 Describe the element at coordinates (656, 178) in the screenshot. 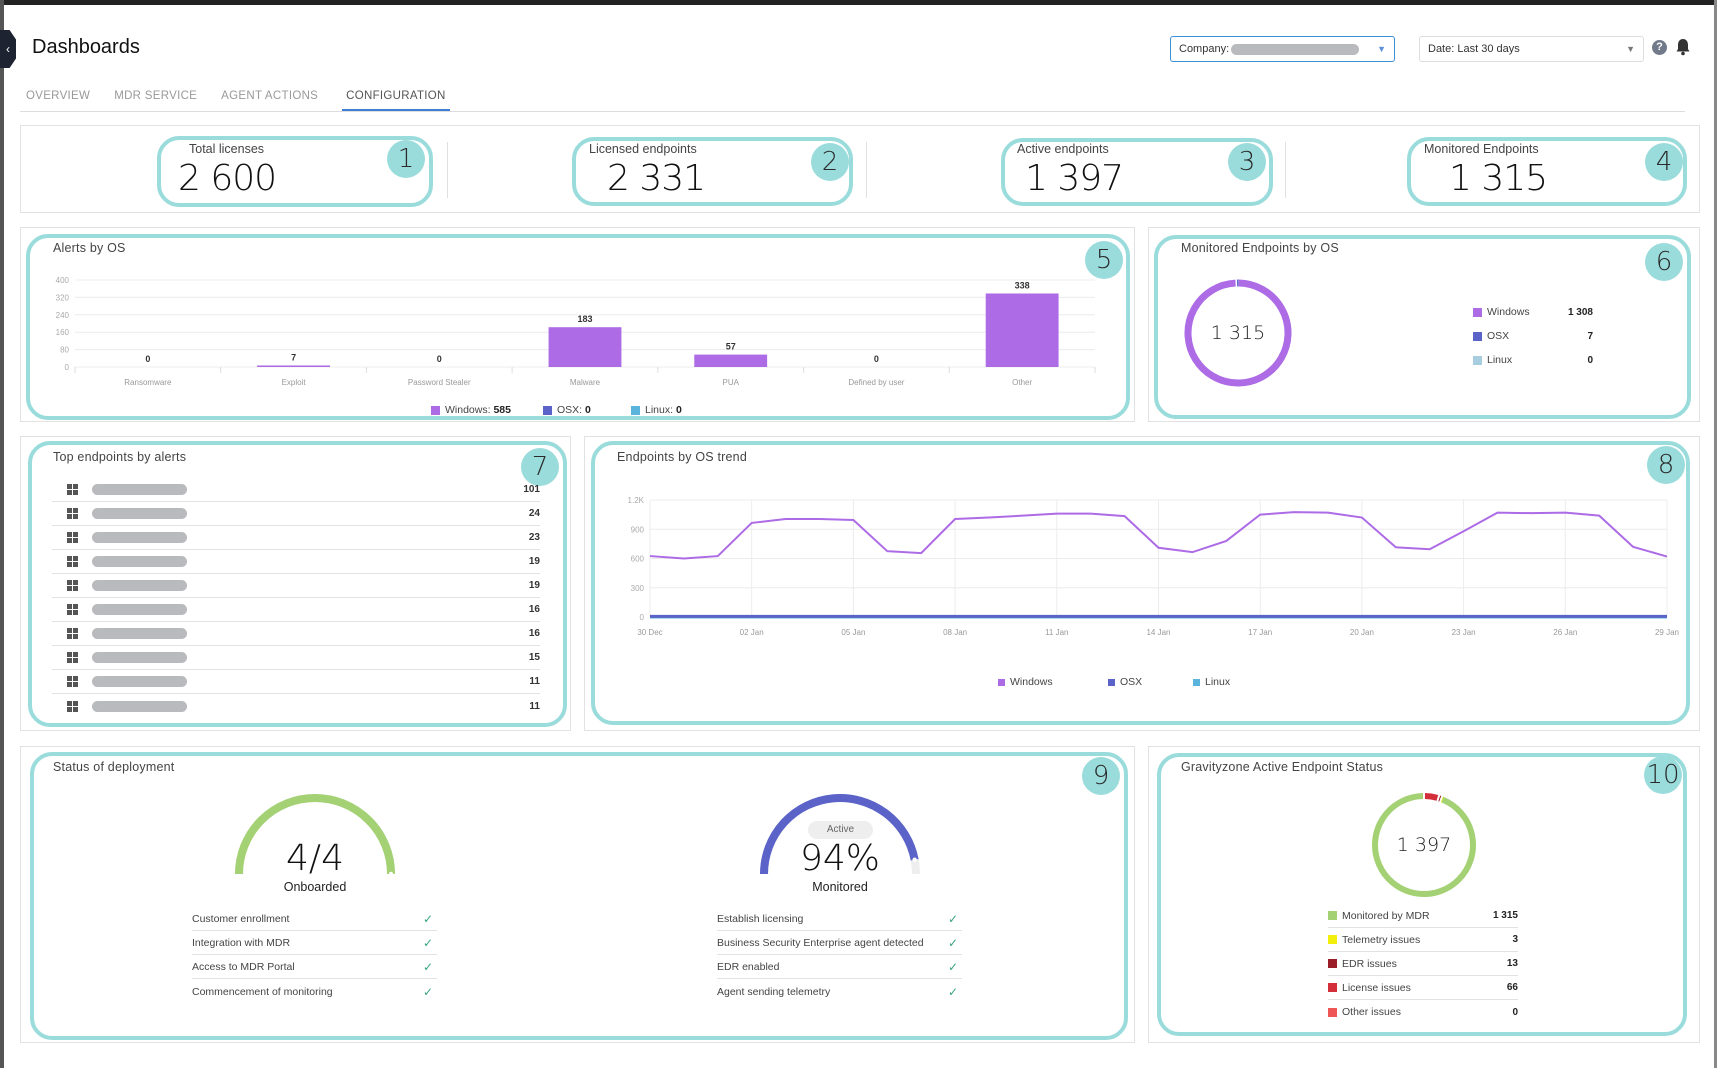

I see `kpi-value: 2 331` at that location.